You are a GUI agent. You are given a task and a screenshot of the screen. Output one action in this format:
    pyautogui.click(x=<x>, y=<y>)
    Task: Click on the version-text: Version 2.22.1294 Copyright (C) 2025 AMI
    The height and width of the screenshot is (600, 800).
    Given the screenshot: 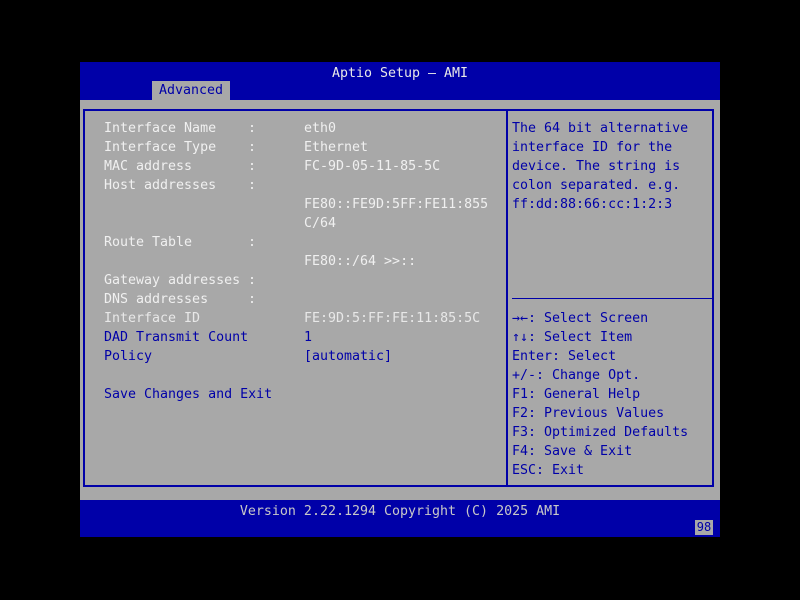 What is the action you would take?
    pyautogui.click(x=400, y=511)
    